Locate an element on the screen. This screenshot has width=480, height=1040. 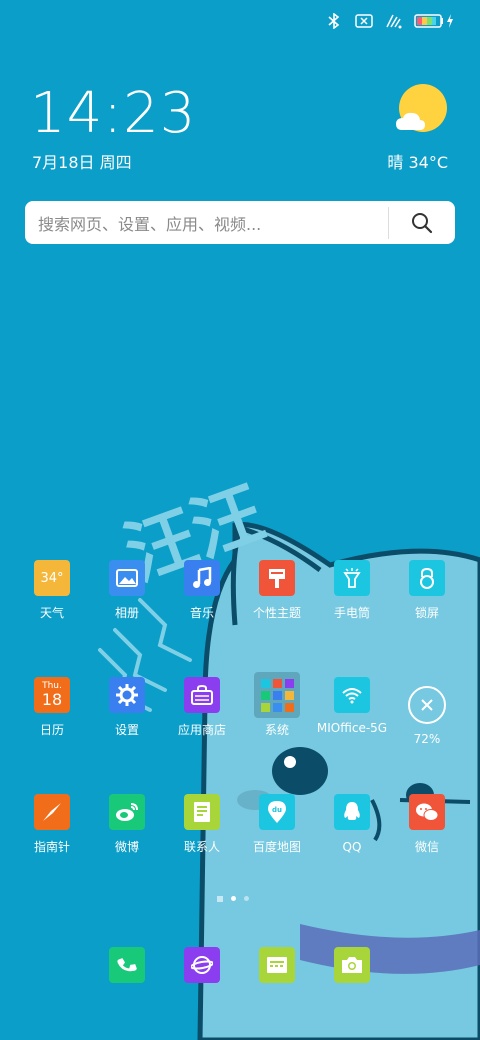
app-label: 锁屏 is located at coordinates (426, 613).